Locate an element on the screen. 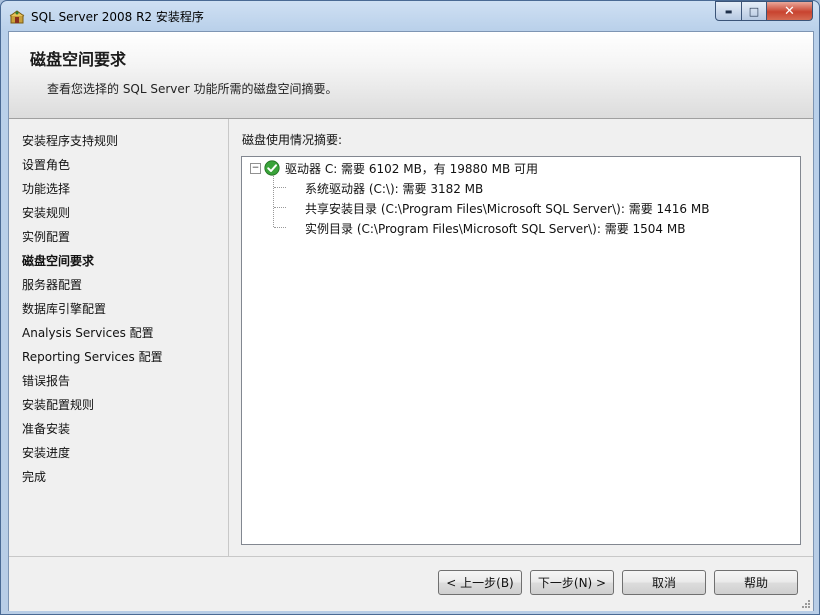 The image size is (820, 615). sidebar-item-setup-role: 设置角色 is located at coordinates (46, 164).